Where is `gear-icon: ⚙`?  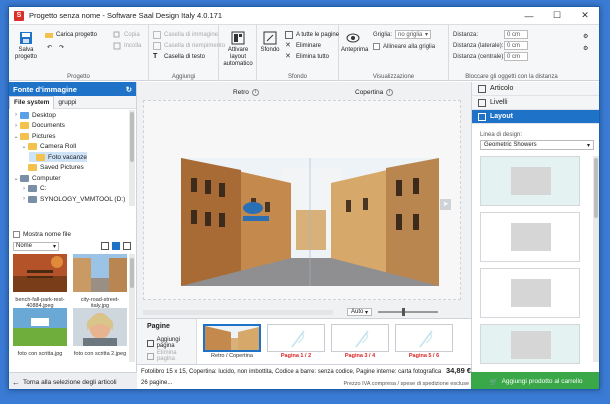 gear-icon: ⚙ is located at coordinates (585, 48).